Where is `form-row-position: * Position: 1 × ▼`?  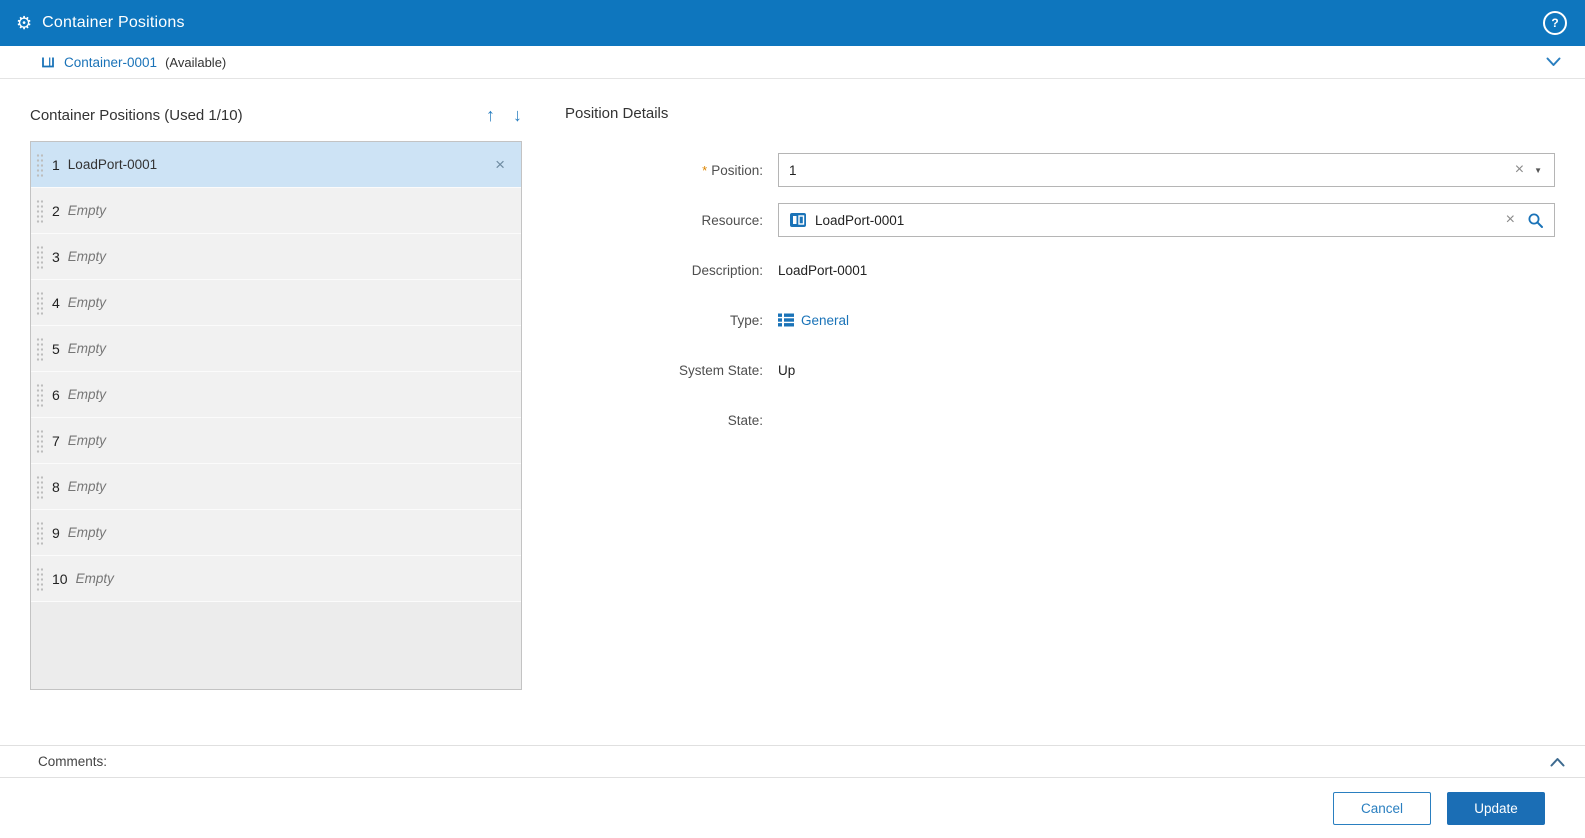
form-row-position: * Position: 1 × ▼ is located at coordinates (1060, 170).